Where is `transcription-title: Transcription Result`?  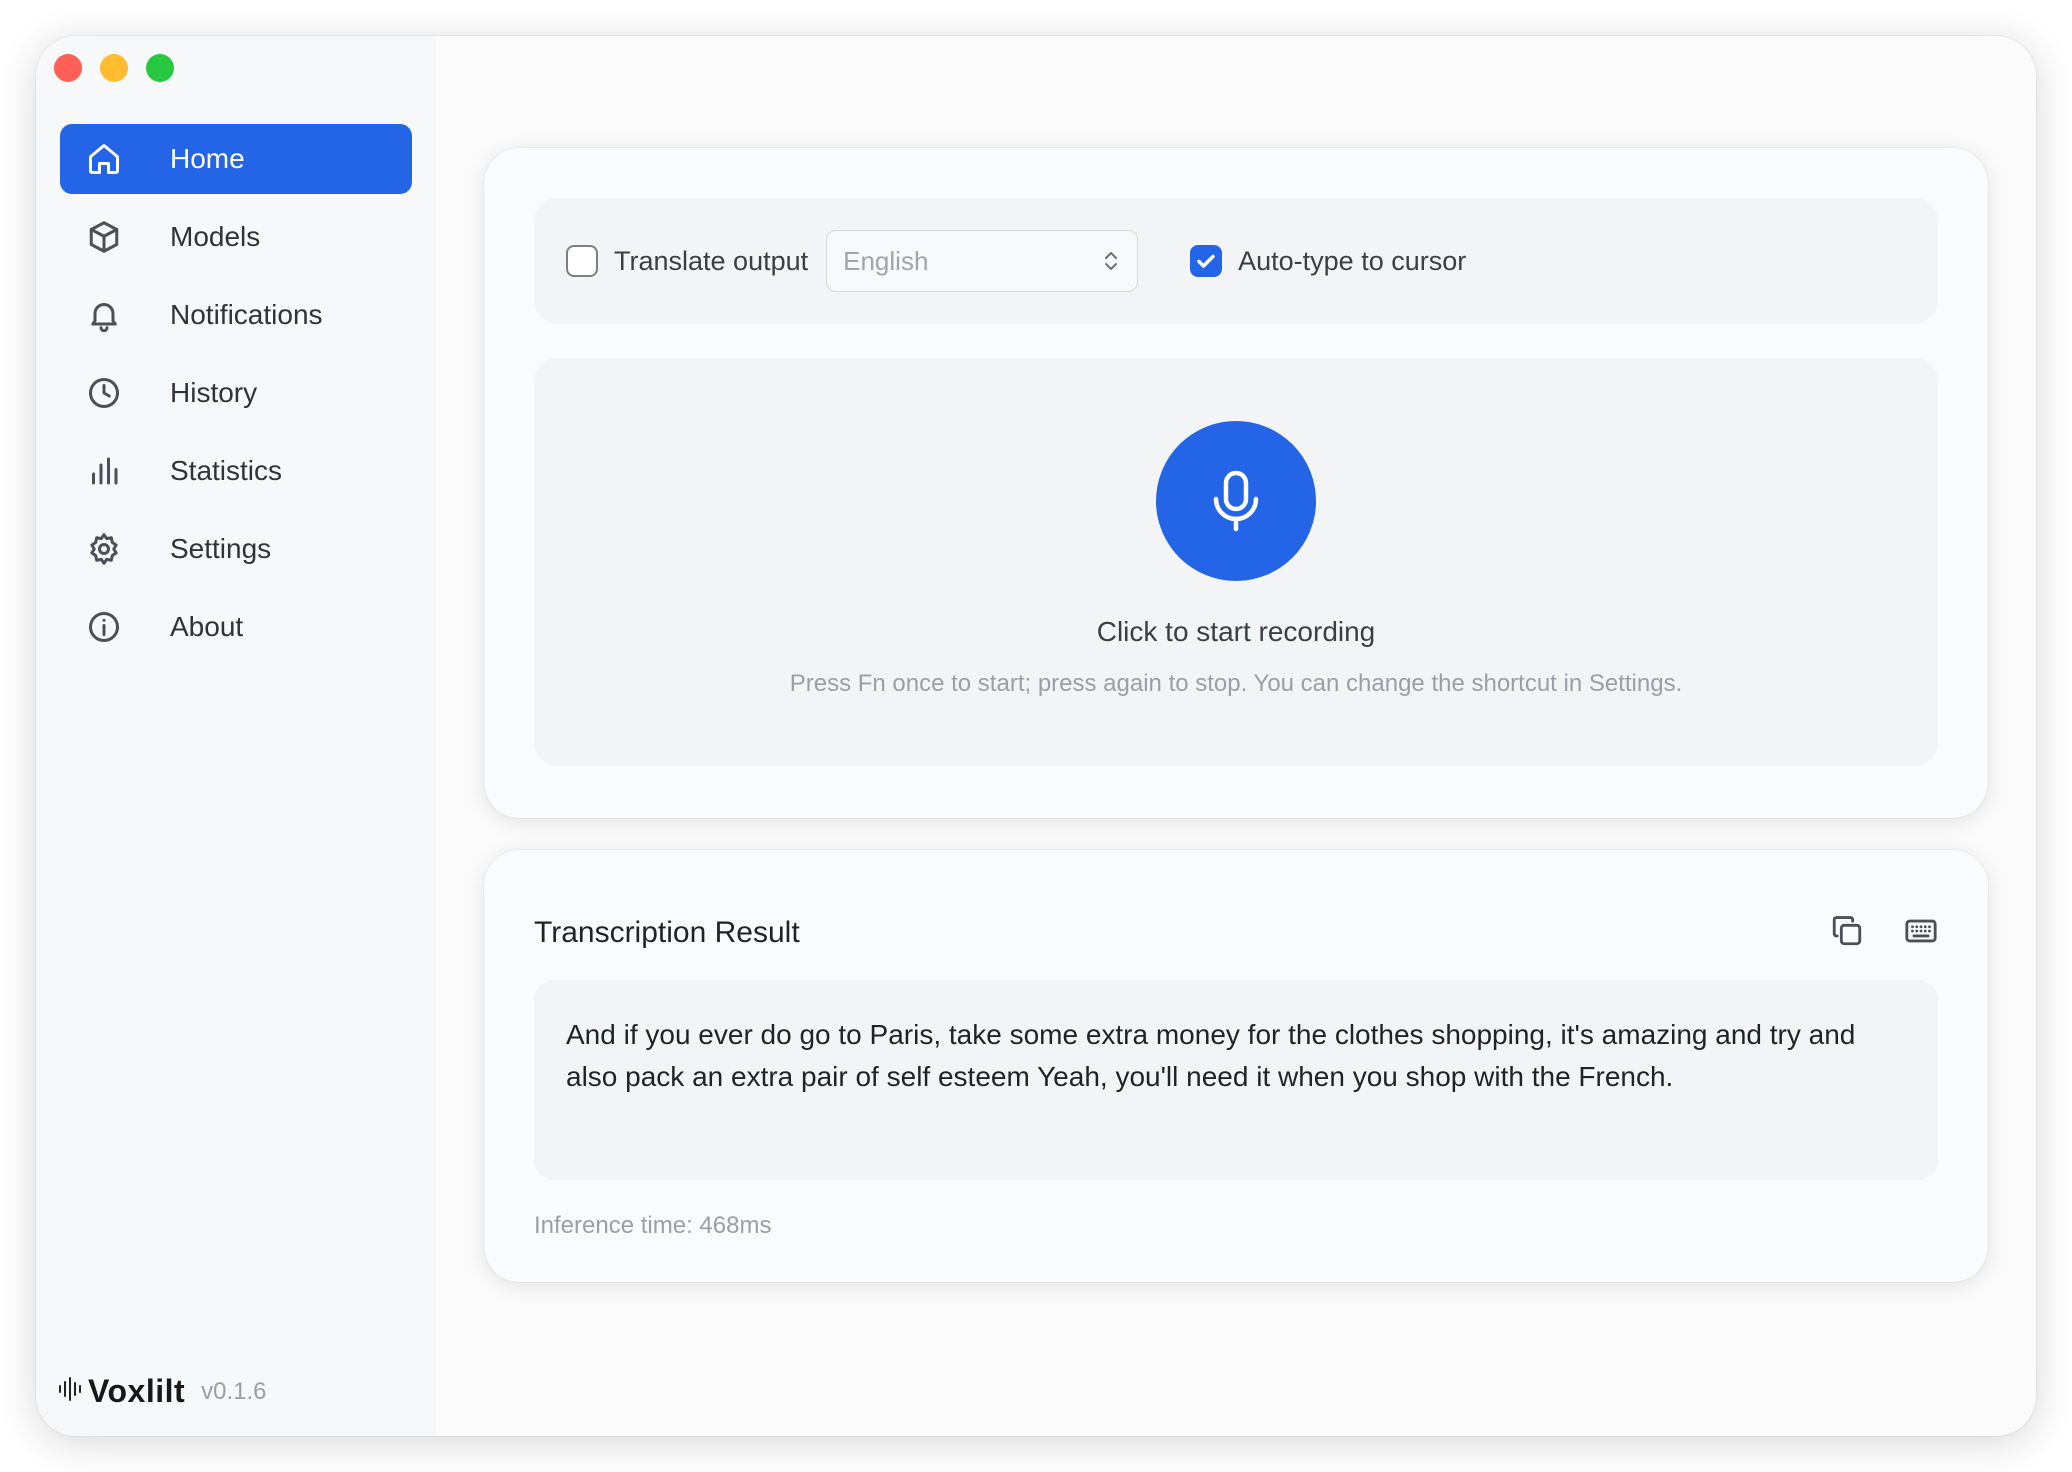 transcription-title: Transcription Result is located at coordinates (667, 932).